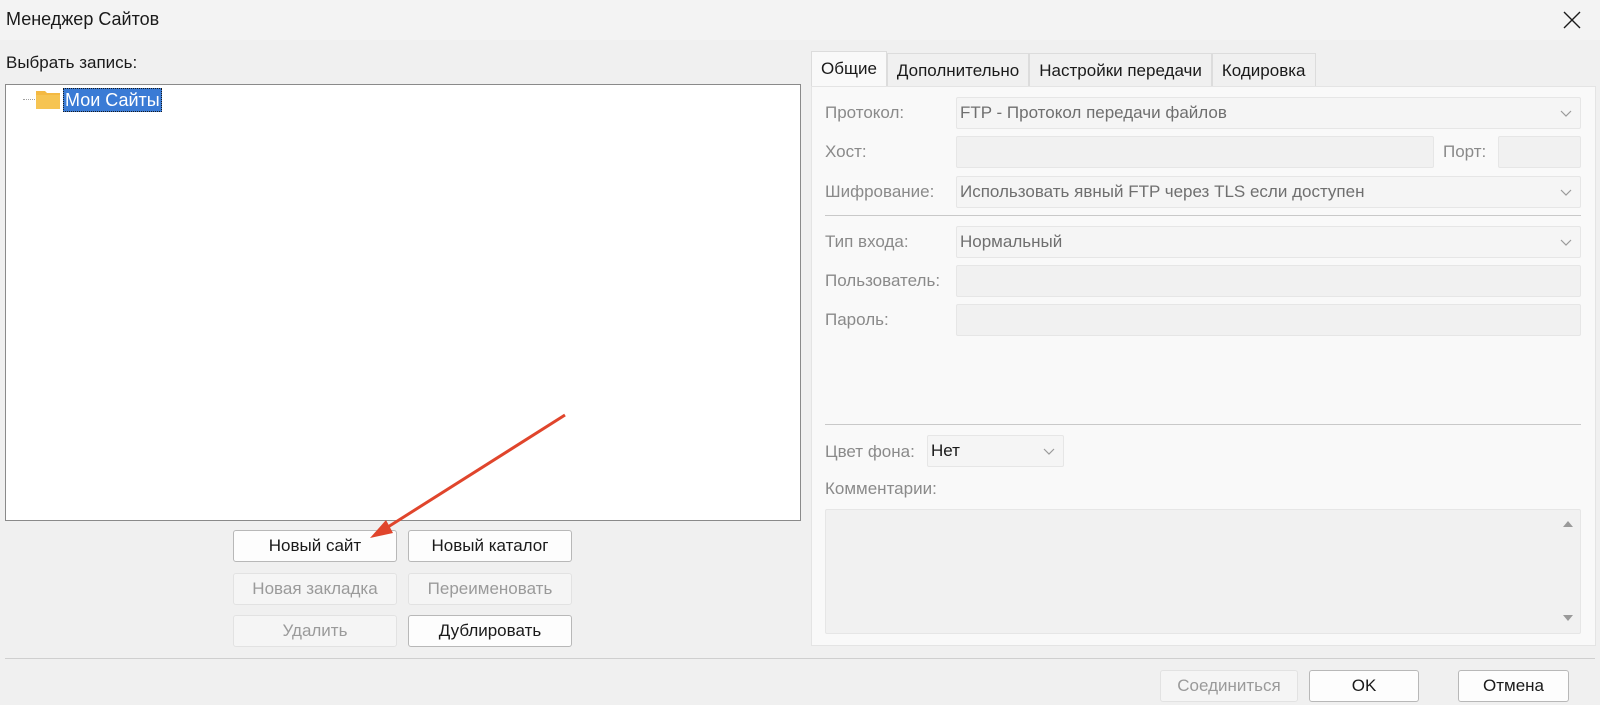 The height and width of the screenshot is (705, 1600). Describe the element at coordinates (849, 69) in the screenshot. I see `tab-general: Общие` at that location.